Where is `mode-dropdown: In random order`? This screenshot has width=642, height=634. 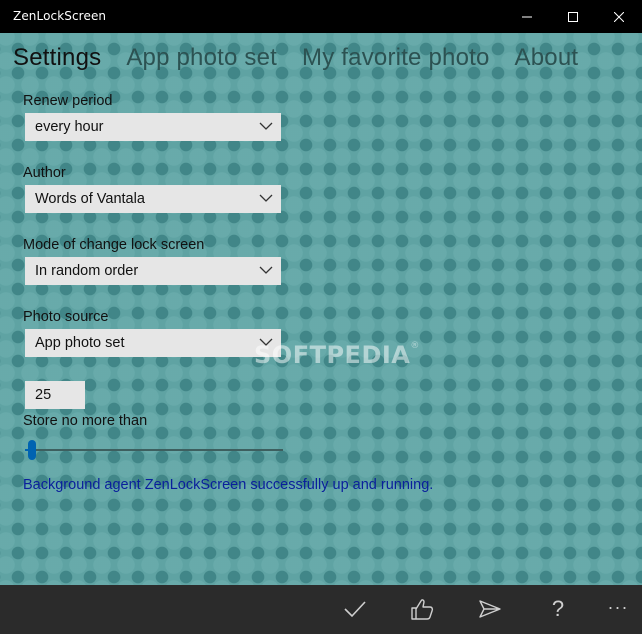 mode-dropdown: In random order is located at coordinates (153, 271).